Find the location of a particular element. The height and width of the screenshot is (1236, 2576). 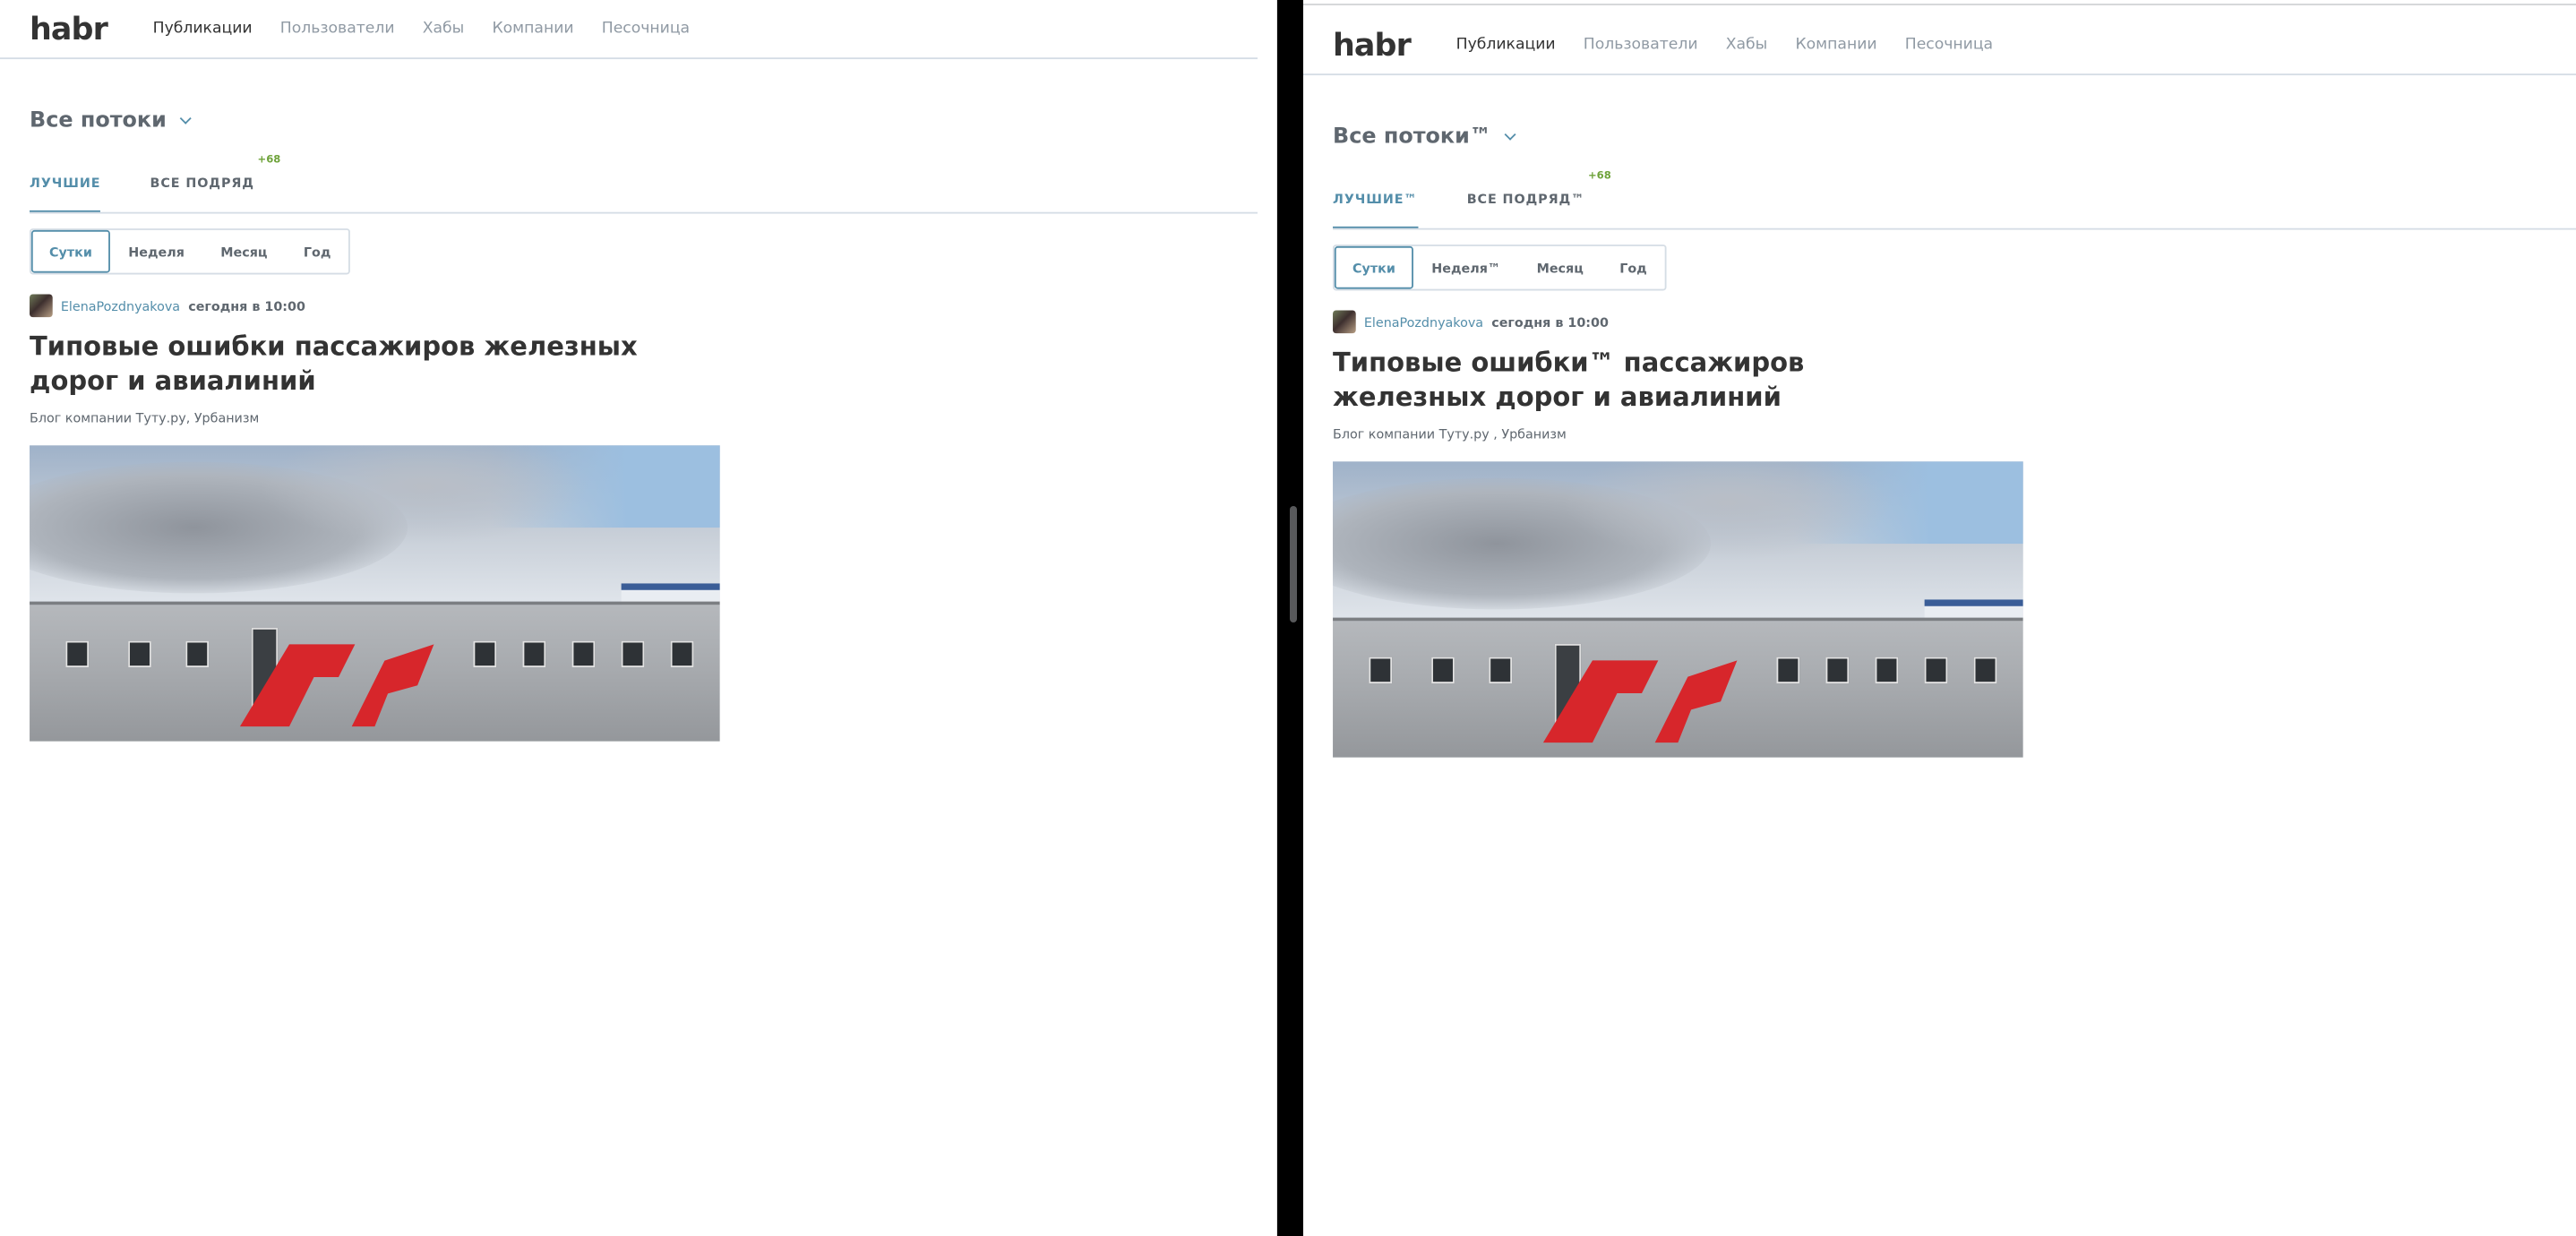

flows-dropdown: Все потоки™ is located at coordinates (1954, 137).